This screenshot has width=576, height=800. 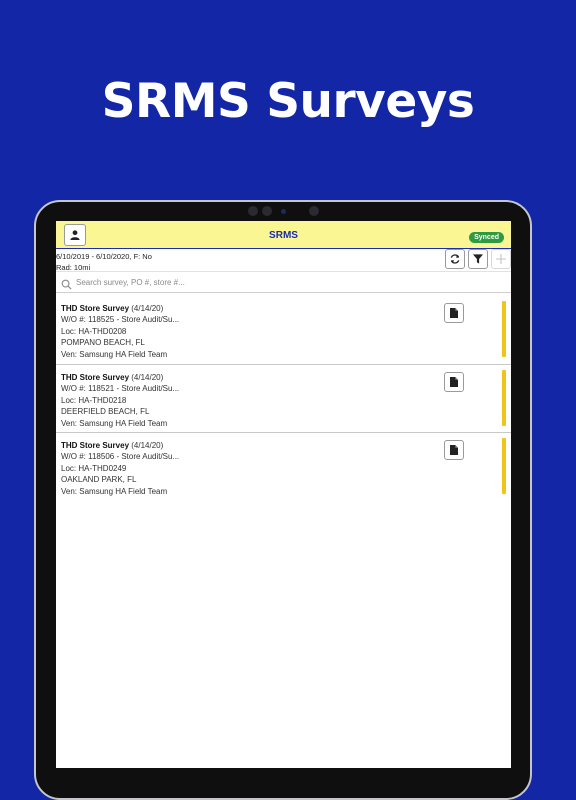 I want to click on add-survey-button, so click(x=501, y=259).